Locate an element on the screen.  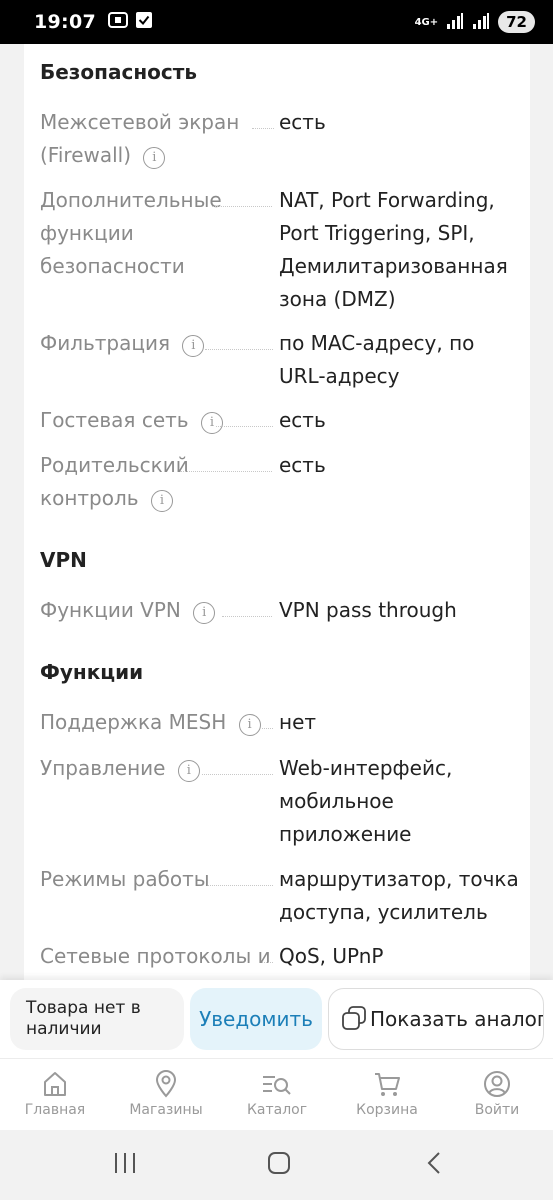
spec-label: Гостевая сеть i is located at coordinates (160, 420).